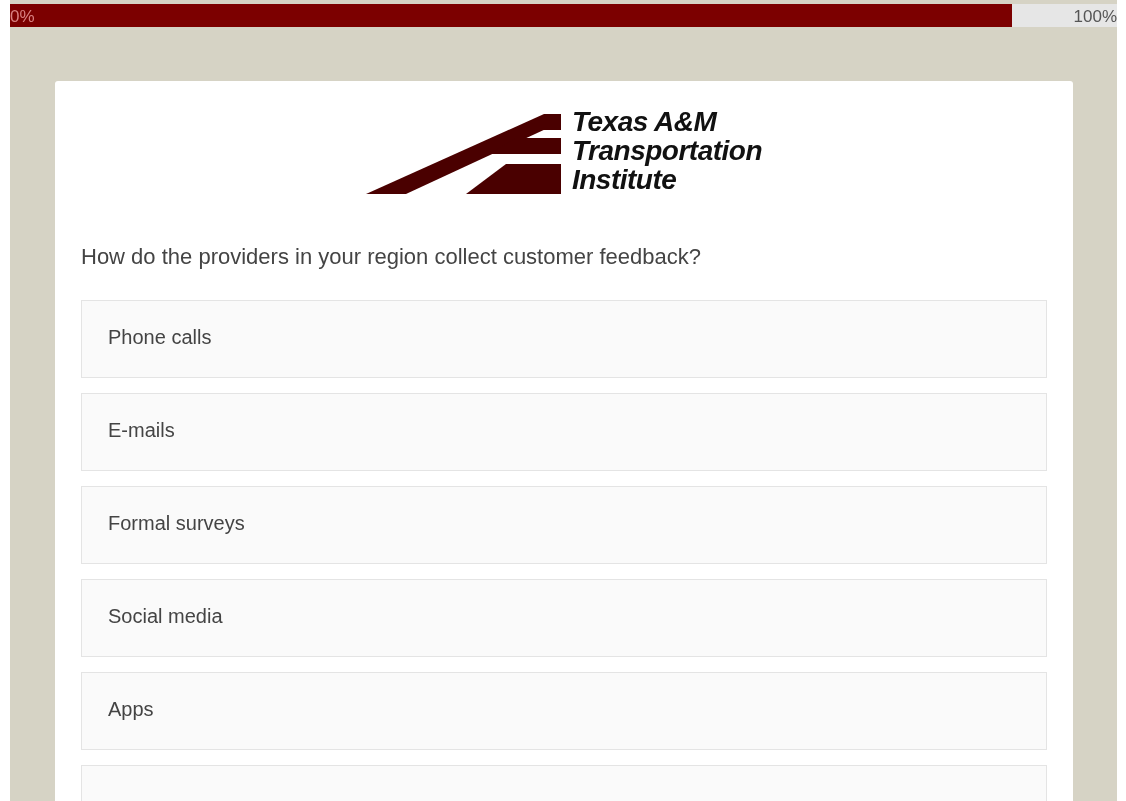  I want to click on answer-option: Apps, so click(564, 711).